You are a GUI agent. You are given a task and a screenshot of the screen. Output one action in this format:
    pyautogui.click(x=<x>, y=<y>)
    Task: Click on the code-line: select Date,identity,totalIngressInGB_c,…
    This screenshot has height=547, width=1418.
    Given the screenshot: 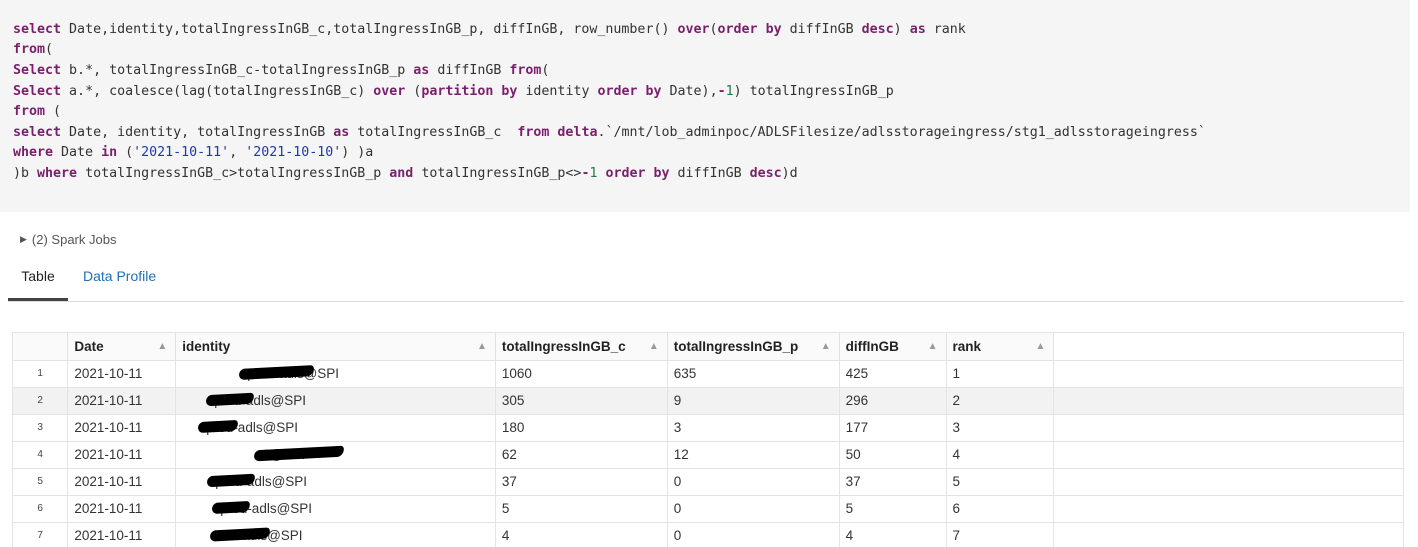 What is the action you would take?
    pyautogui.click(x=489, y=29)
    